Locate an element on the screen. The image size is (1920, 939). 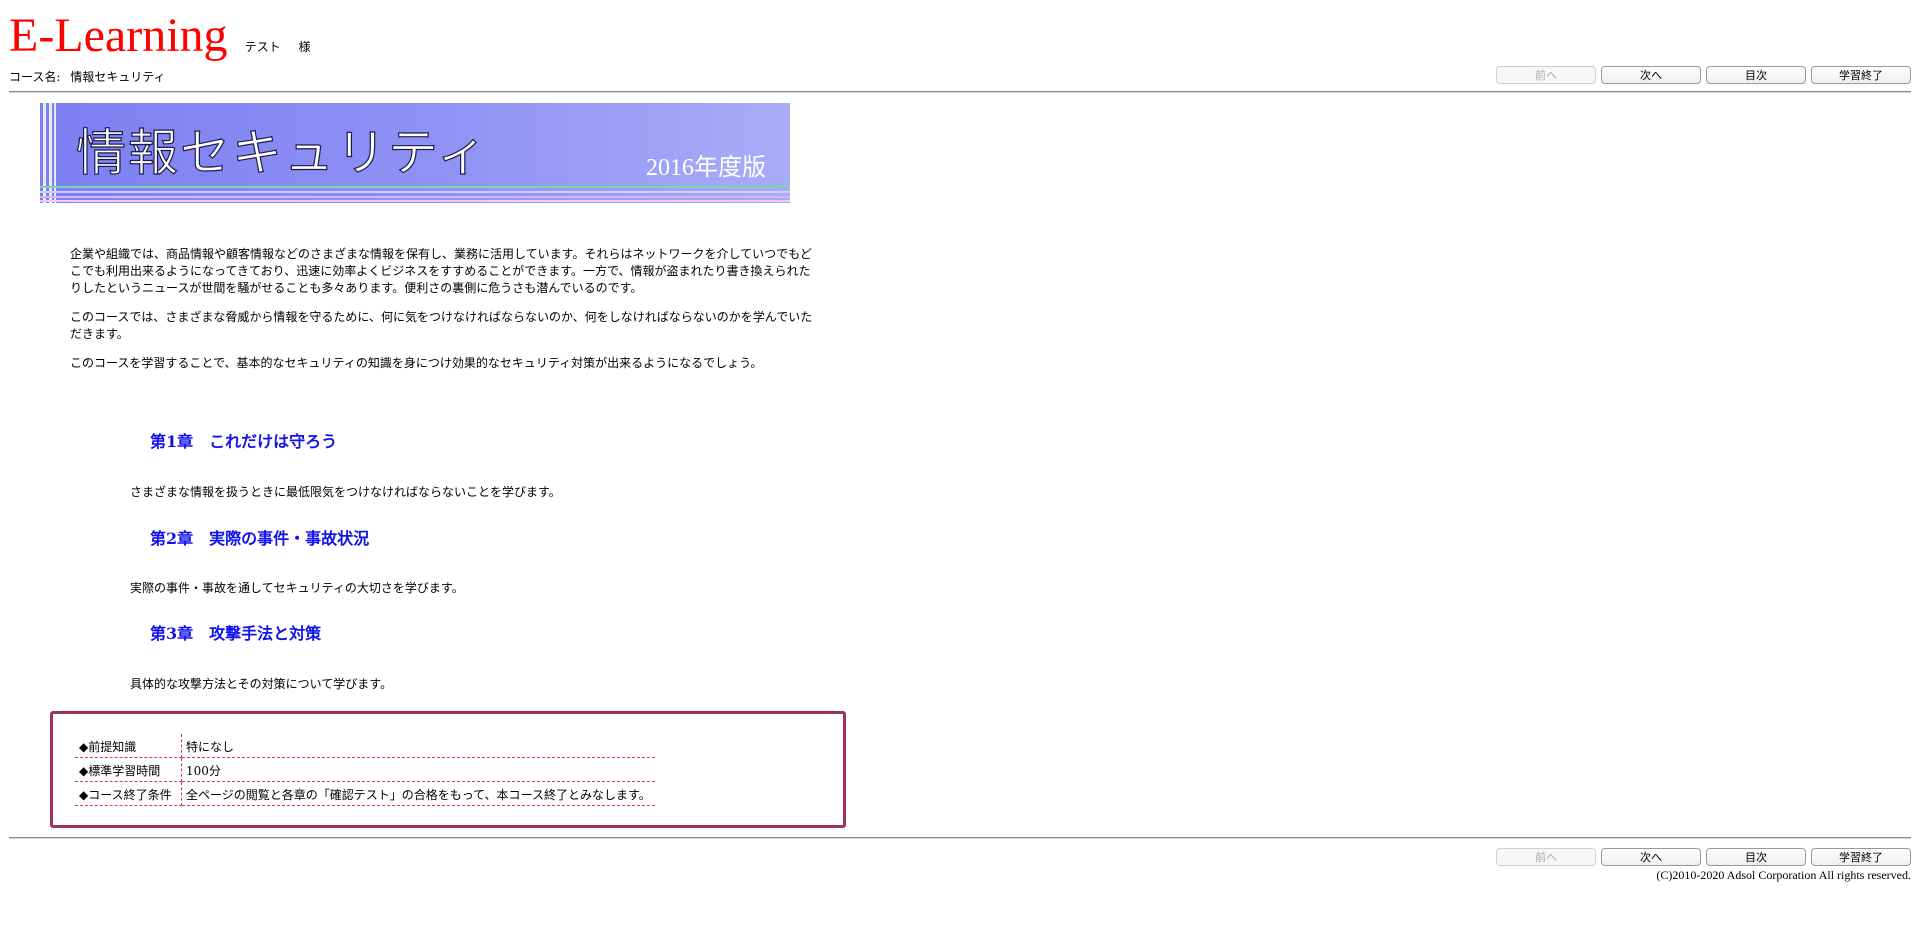
info-value: 特になし is located at coordinates (418, 746).